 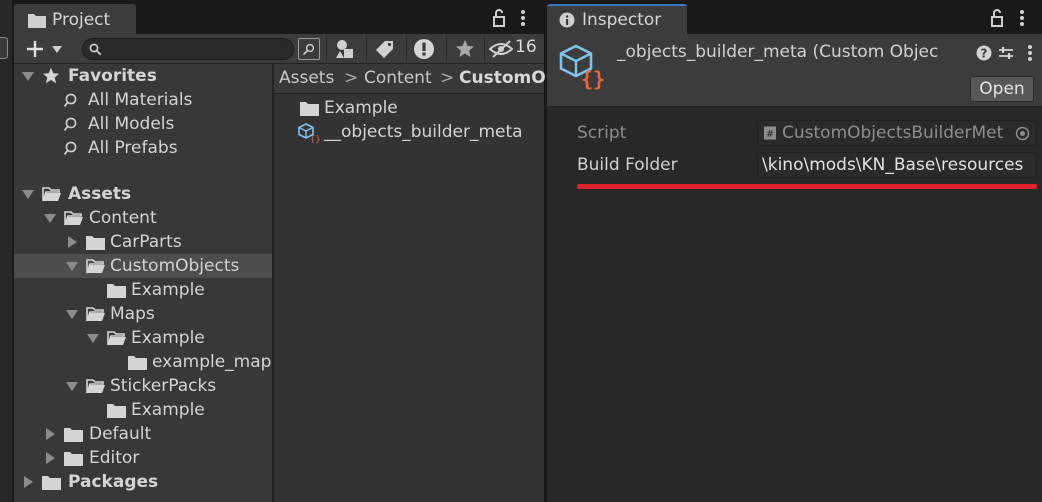 I want to click on tree-item-maps: Maps, so click(x=143, y=314).